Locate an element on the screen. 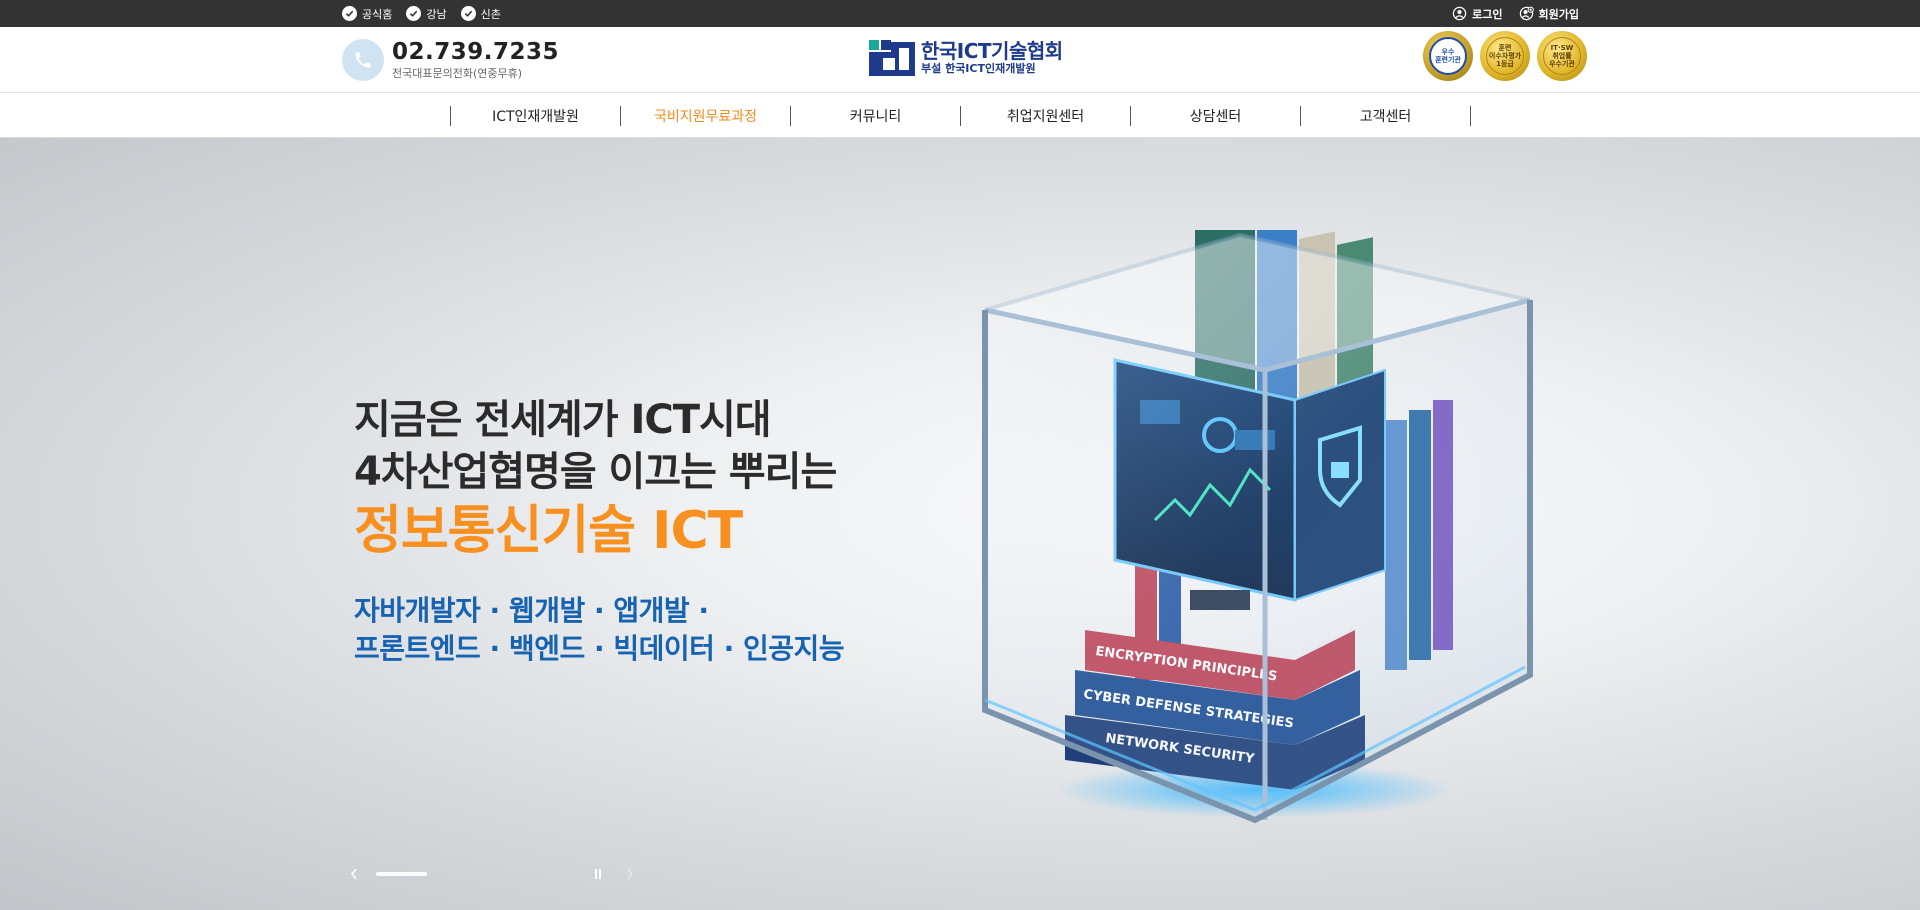 Image resolution: width=1920 pixels, height=910 pixels. nav-item-consulting: 상담센터 is located at coordinates (1215, 116).